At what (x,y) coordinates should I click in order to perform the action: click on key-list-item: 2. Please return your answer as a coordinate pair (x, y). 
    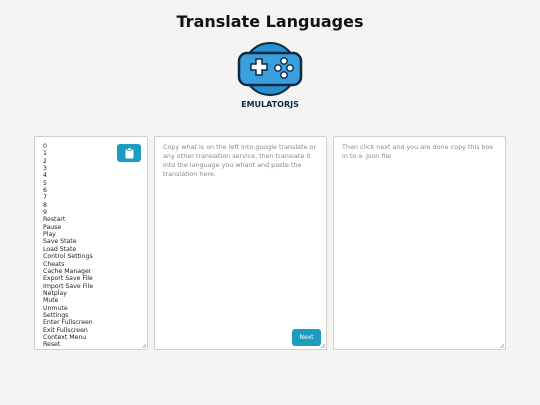
    Looking at the image, I should click on (45, 161).